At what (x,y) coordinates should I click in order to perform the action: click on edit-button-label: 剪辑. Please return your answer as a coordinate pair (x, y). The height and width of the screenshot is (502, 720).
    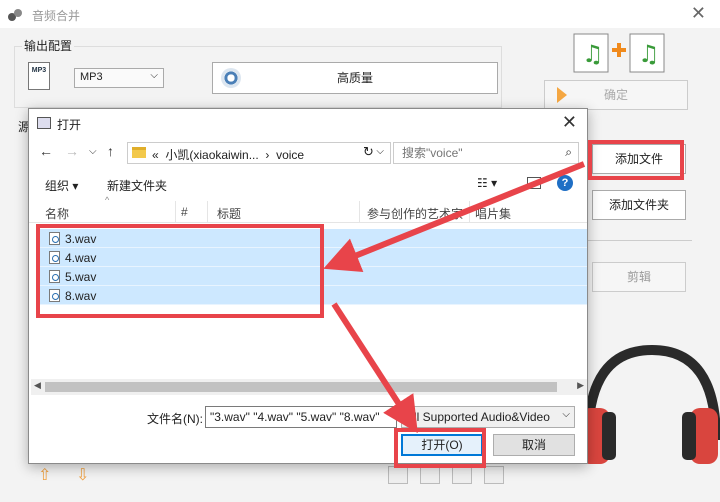
    Looking at the image, I should click on (638, 277).